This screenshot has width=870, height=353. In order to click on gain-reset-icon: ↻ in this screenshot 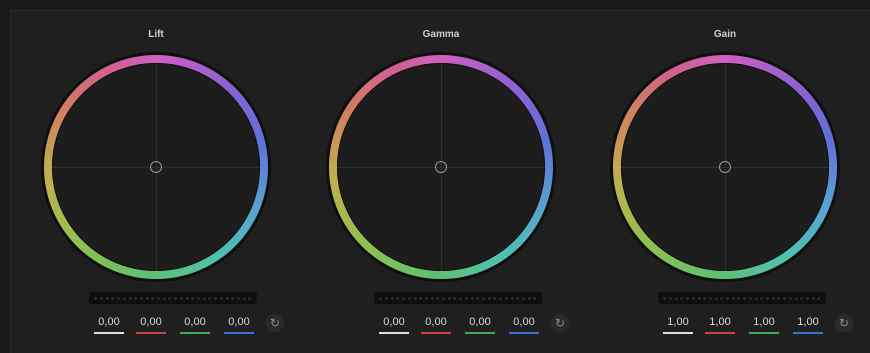, I will do `click(844, 323)`.